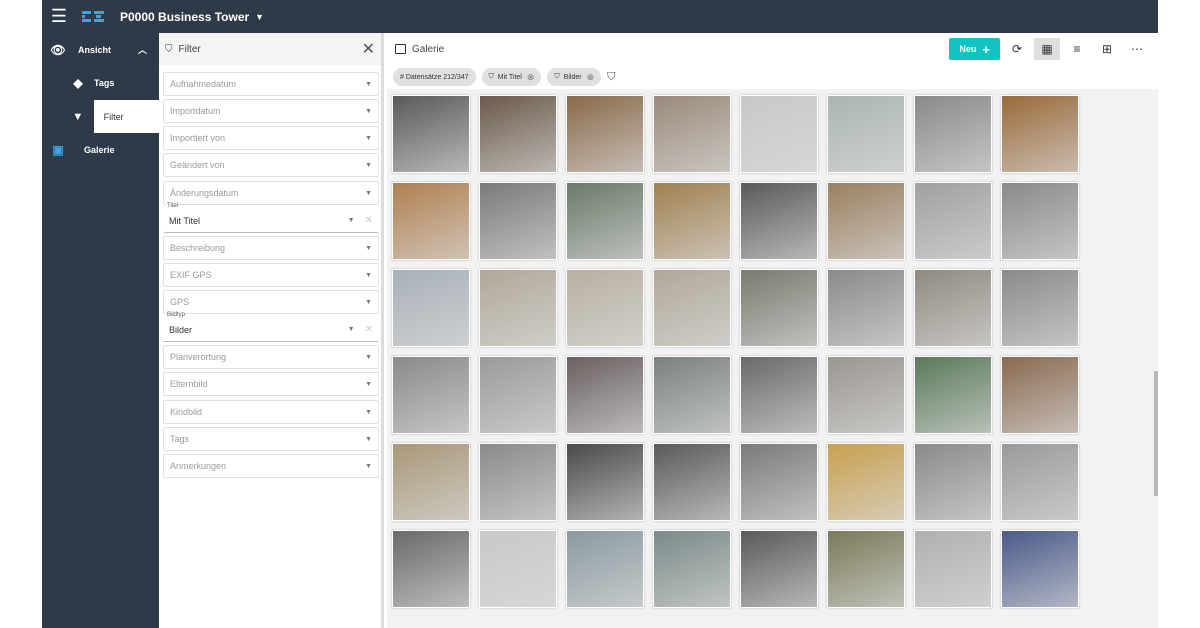 This screenshot has height=628, width=1200. Describe the element at coordinates (271, 327) in the screenshot. I see `filter-field: Bildtyp Bilder ▼ ✕` at that location.